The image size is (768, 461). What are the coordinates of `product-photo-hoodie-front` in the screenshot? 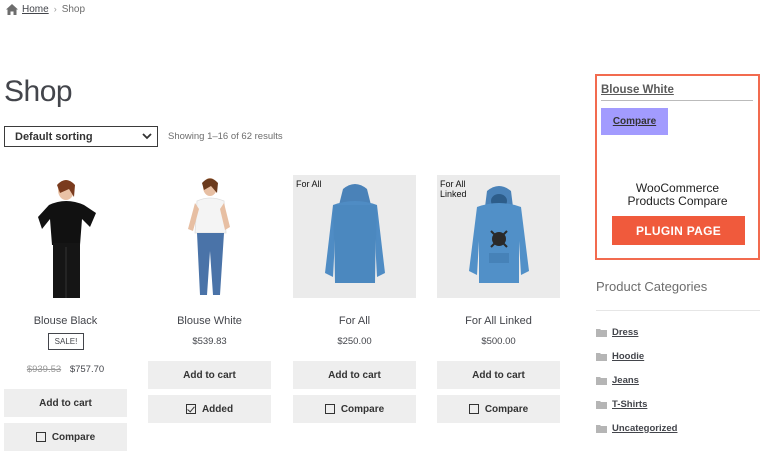 It's located at (499, 234).